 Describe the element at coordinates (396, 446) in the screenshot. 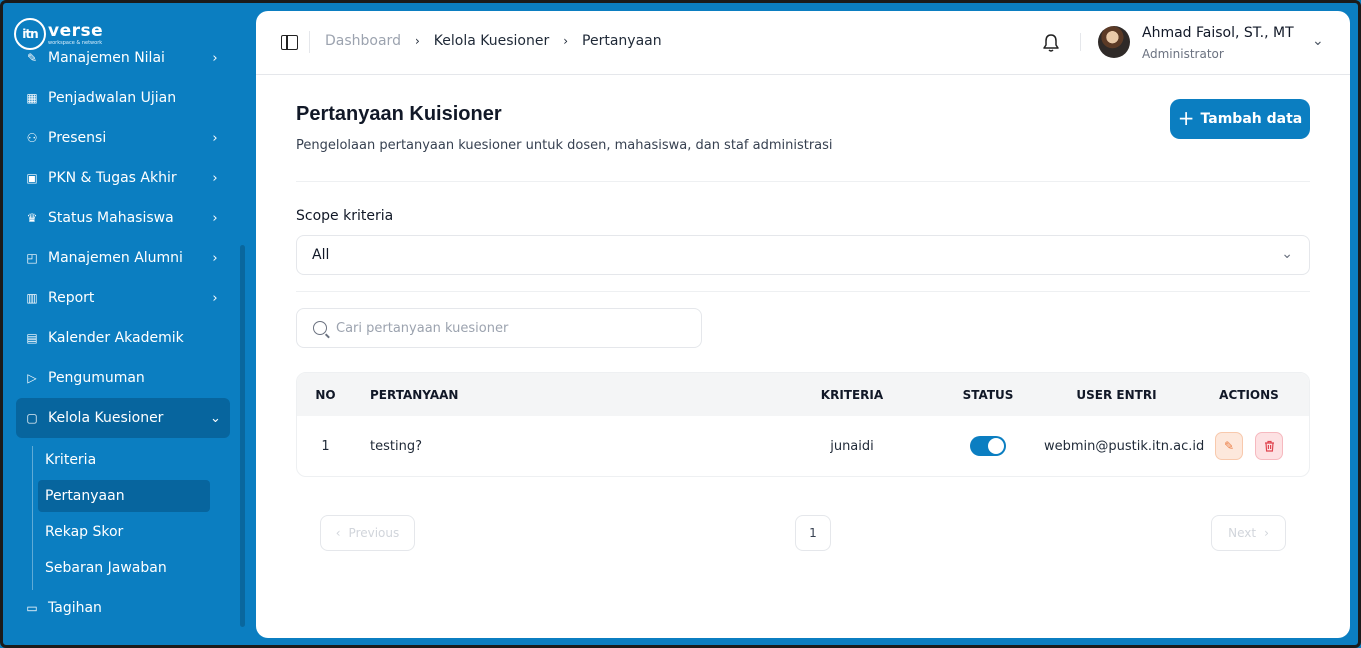

I see `cell-question: testing?` at that location.